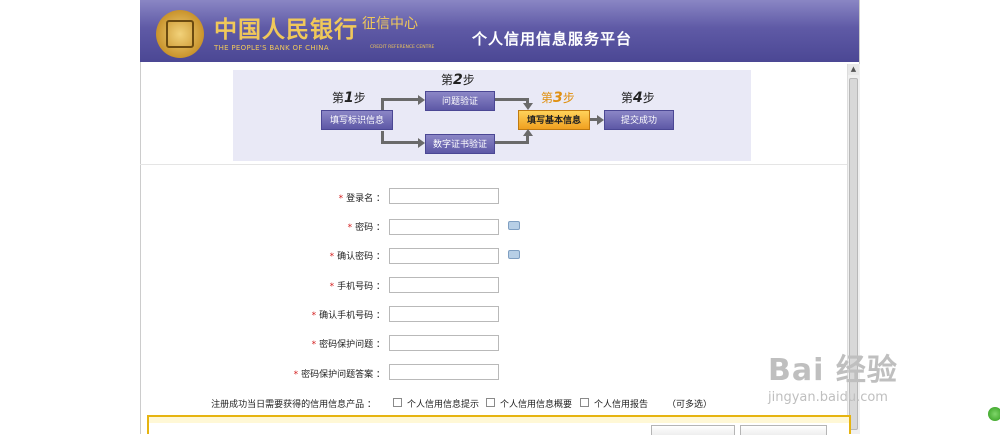 This screenshot has height=435, width=1000. I want to click on security-answer-input, so click(444, 372).